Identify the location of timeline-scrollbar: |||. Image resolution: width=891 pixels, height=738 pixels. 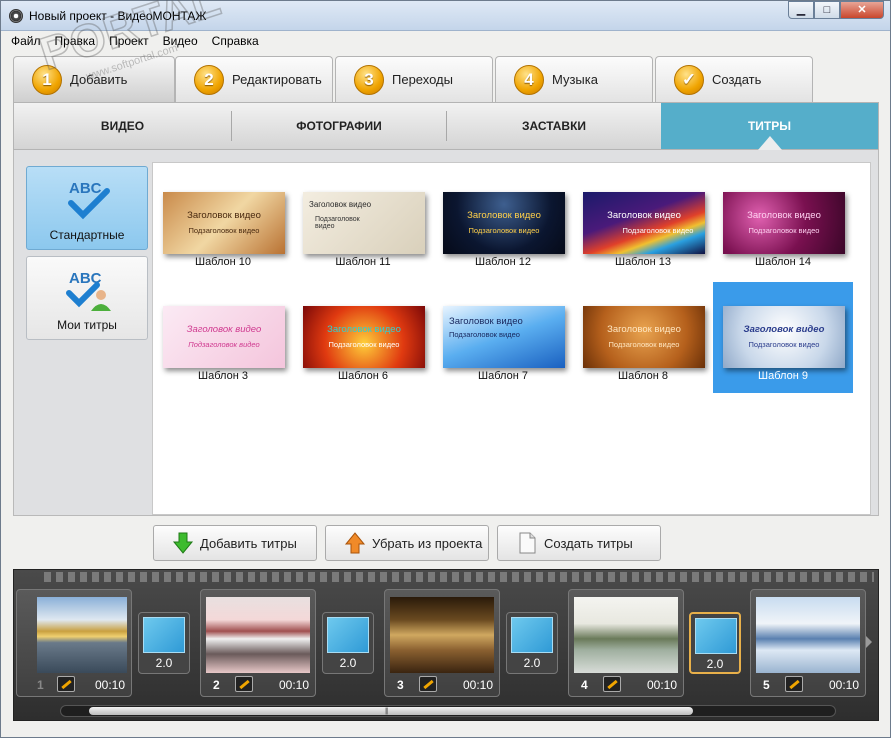
(448, 711).